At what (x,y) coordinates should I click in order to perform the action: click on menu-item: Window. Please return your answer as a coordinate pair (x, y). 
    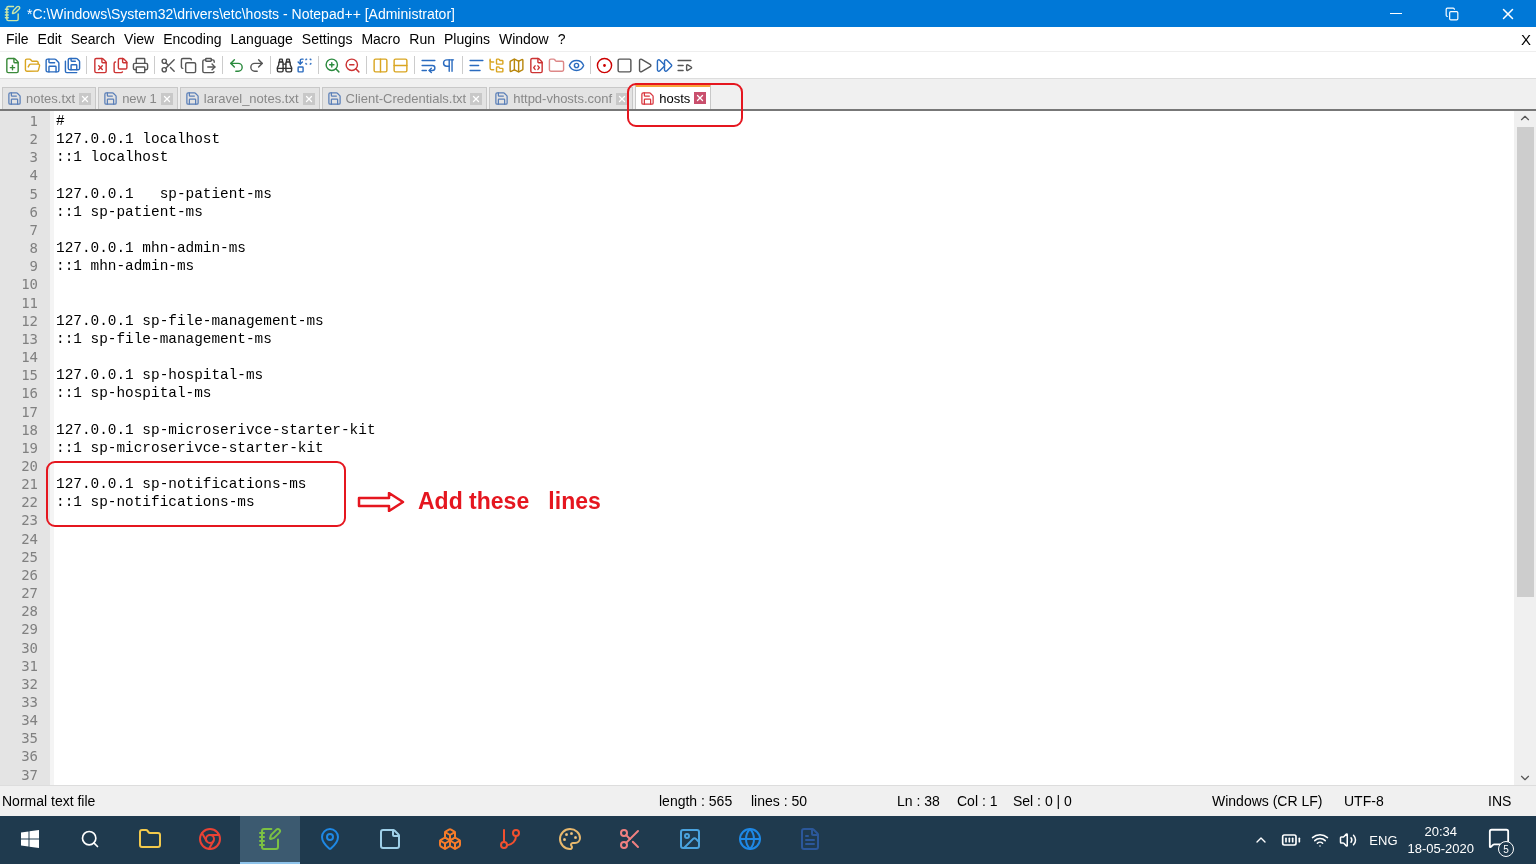
    Looking at the image, I should click on (524, 39).